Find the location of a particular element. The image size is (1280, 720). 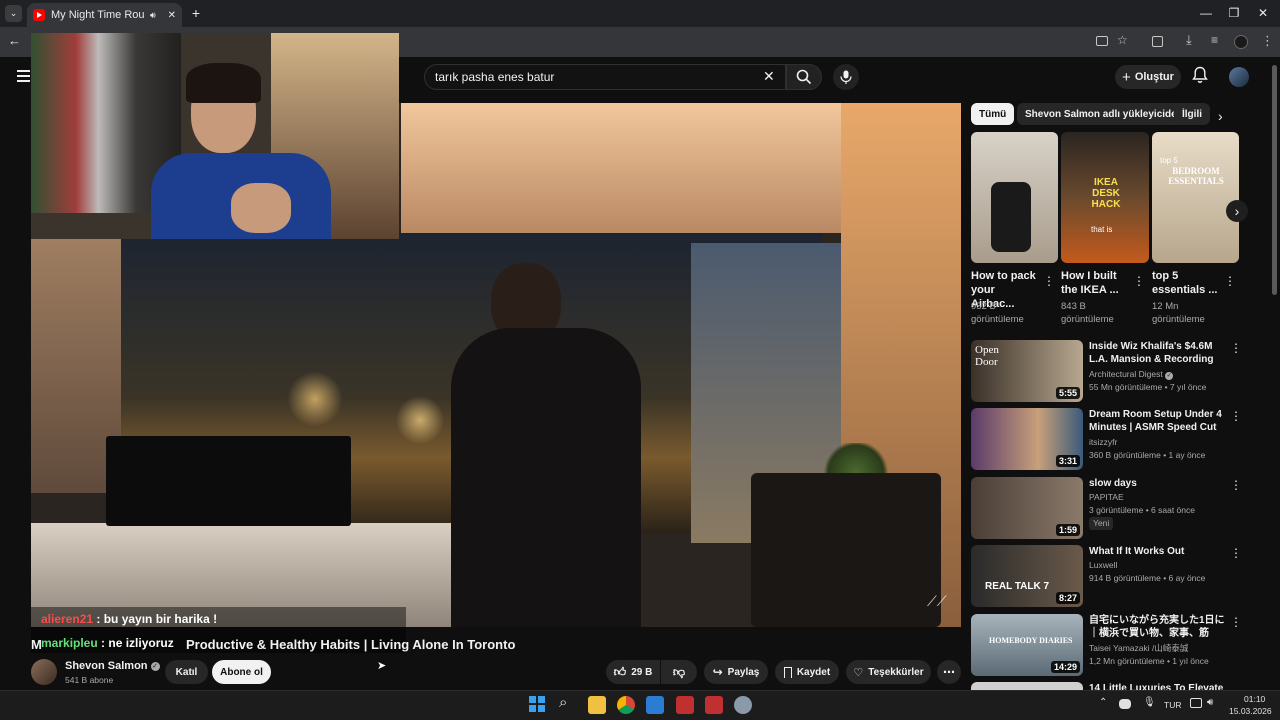

shelf-thumb-3: top 5 BEDROOM ESSENTIALS is located at coordinates (1195, 197).